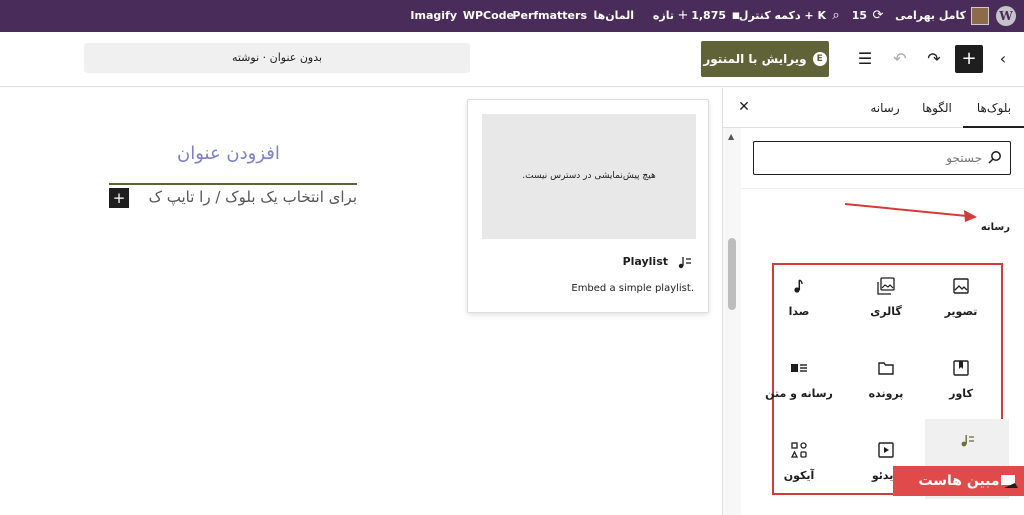  What do you see at coordinates (799, 368) in the screenshot?
I see `media-text-icon` at bounding box center [799, 368].